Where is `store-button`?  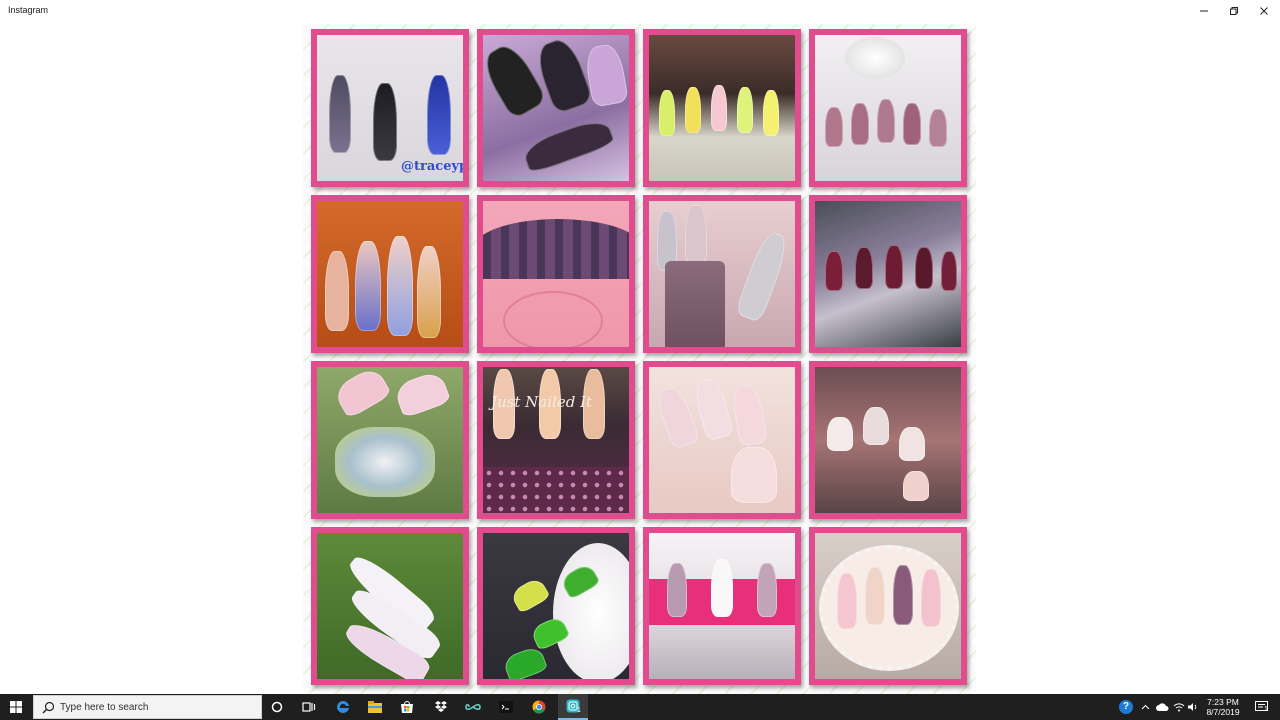 store-button is located at coordinates (407, 707).